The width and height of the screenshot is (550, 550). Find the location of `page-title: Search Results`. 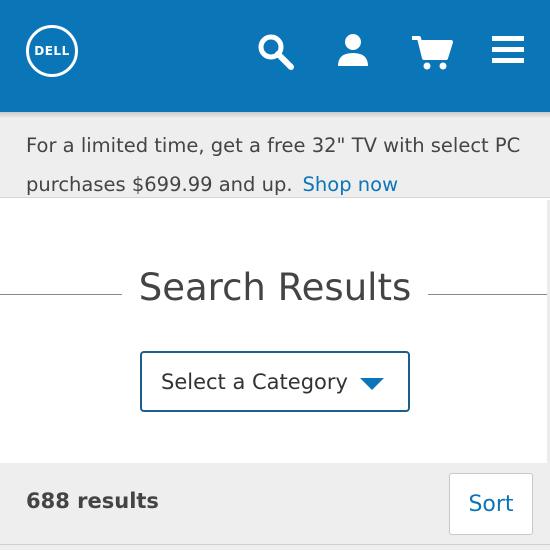

page-title: Search Results is located at coordinates (275, 287).